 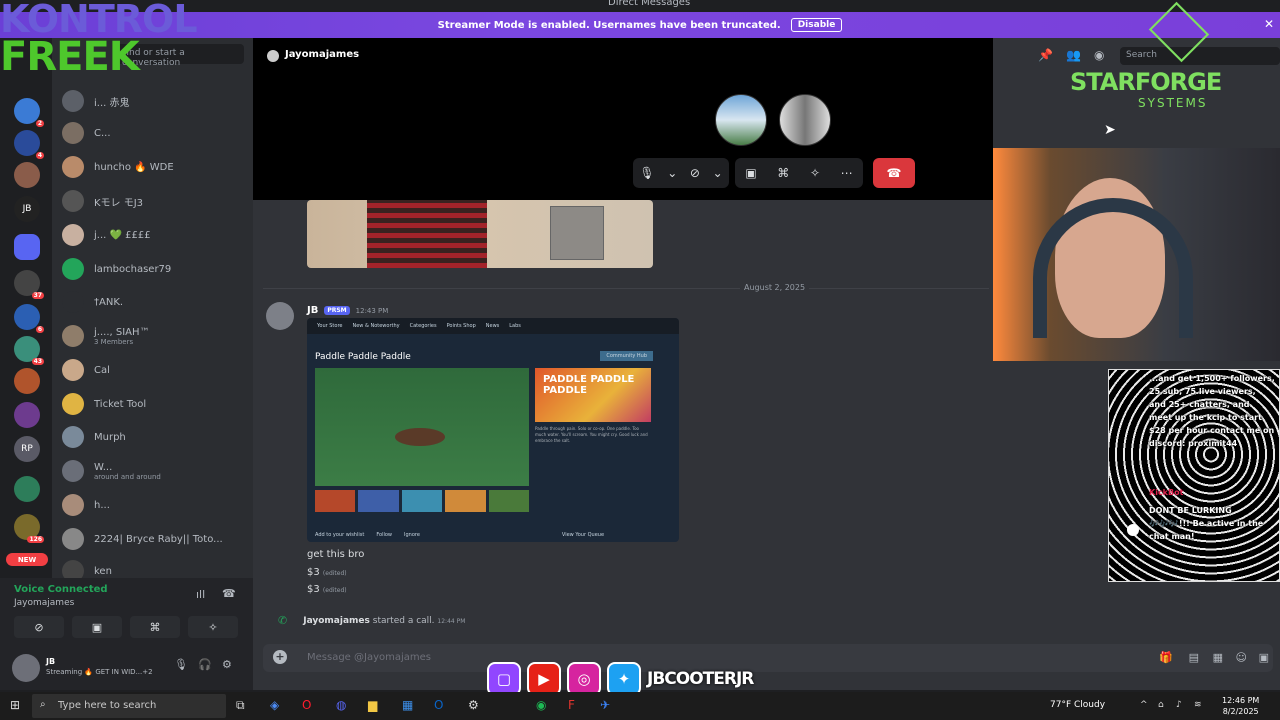 I want to click on task-view-icon: ⧉, so click(x=240, y=705).